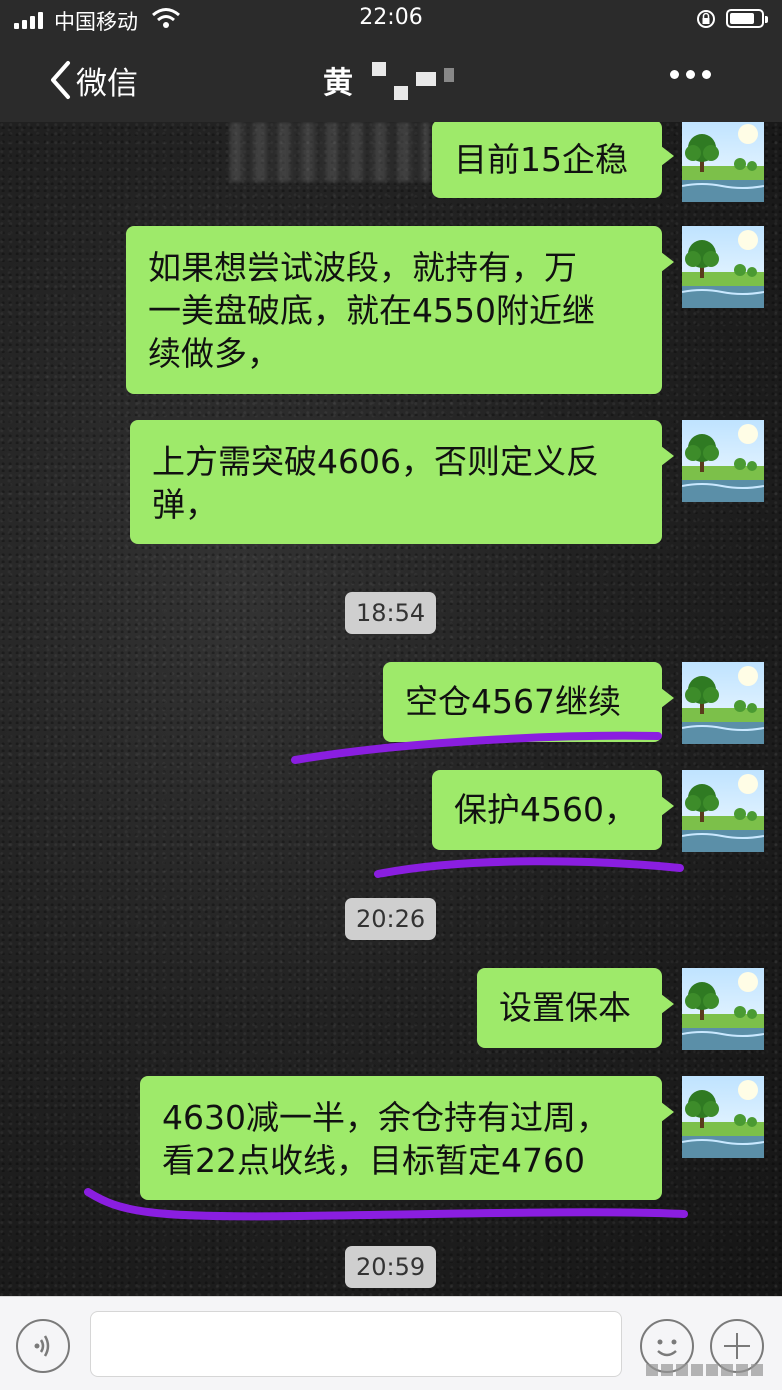 The height and width of the screenshot is (1390, 782). What do you see at coordinates (690, 74) in the screenshot?
I see `more-options-button` at bounding box center [690, 74].